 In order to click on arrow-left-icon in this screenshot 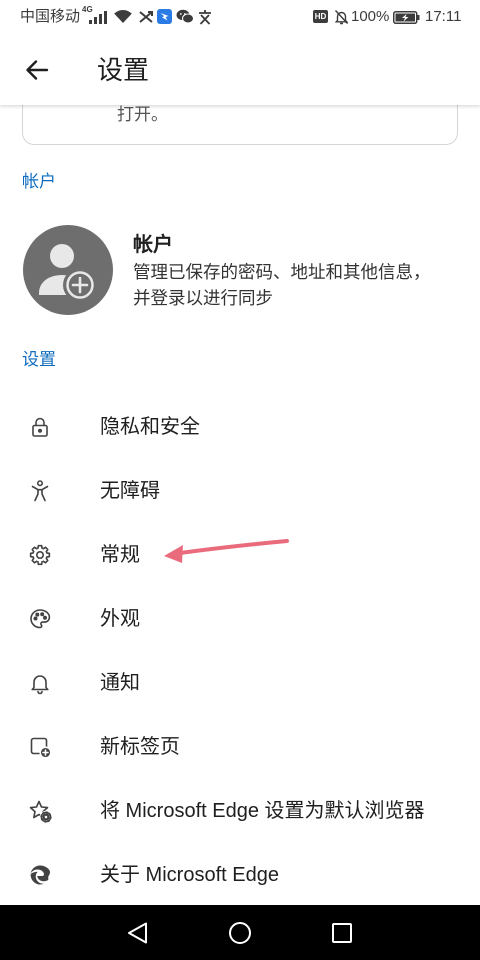, I will do `click(37, 70)`.